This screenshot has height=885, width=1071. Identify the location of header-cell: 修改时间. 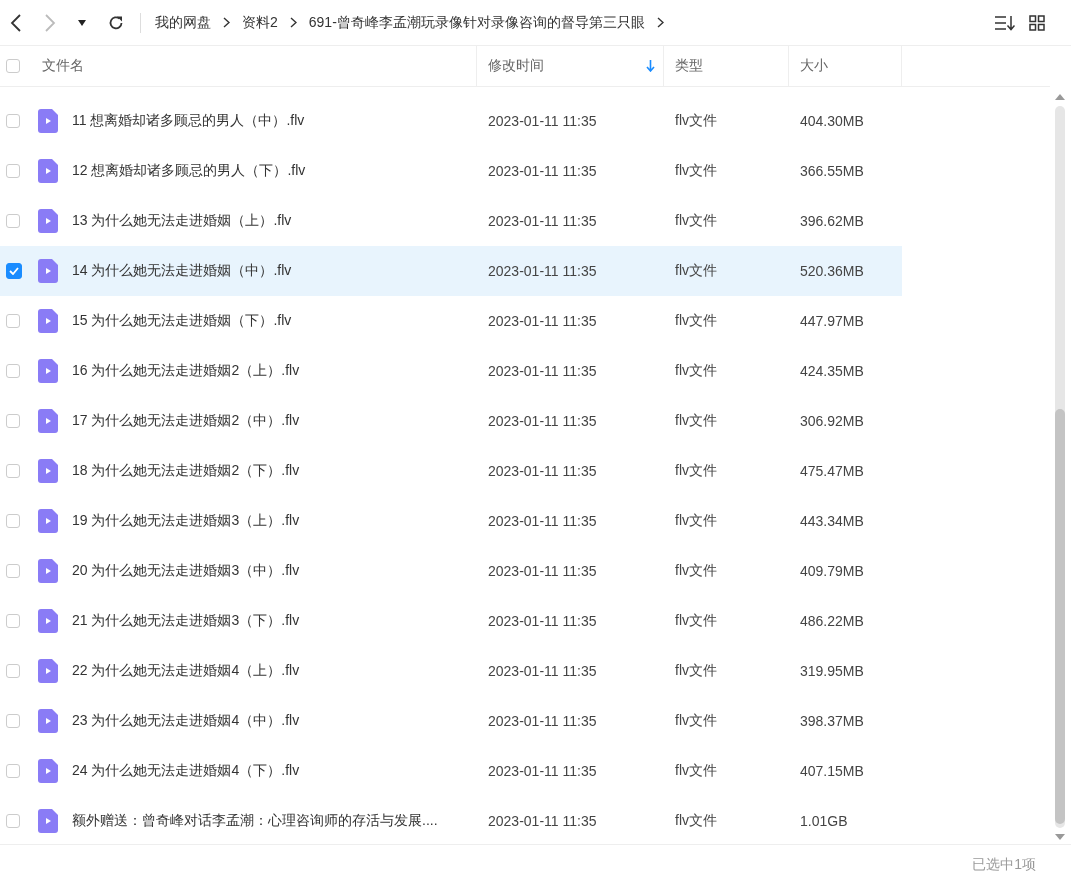
(570, 66).